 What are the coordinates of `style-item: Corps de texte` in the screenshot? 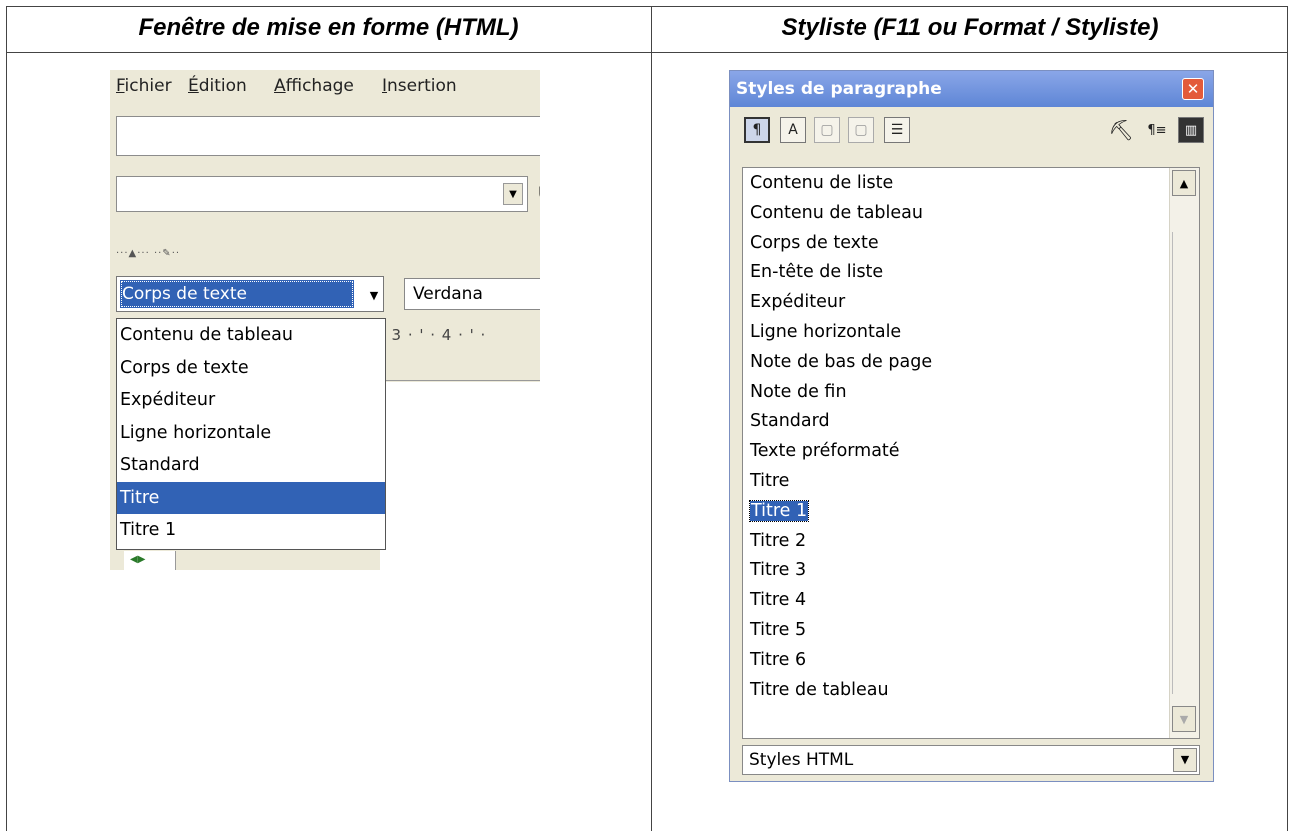 It's located at (971, 243).